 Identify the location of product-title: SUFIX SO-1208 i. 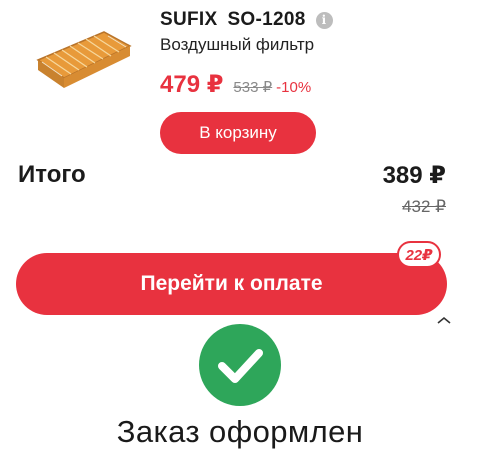
(246, 20).